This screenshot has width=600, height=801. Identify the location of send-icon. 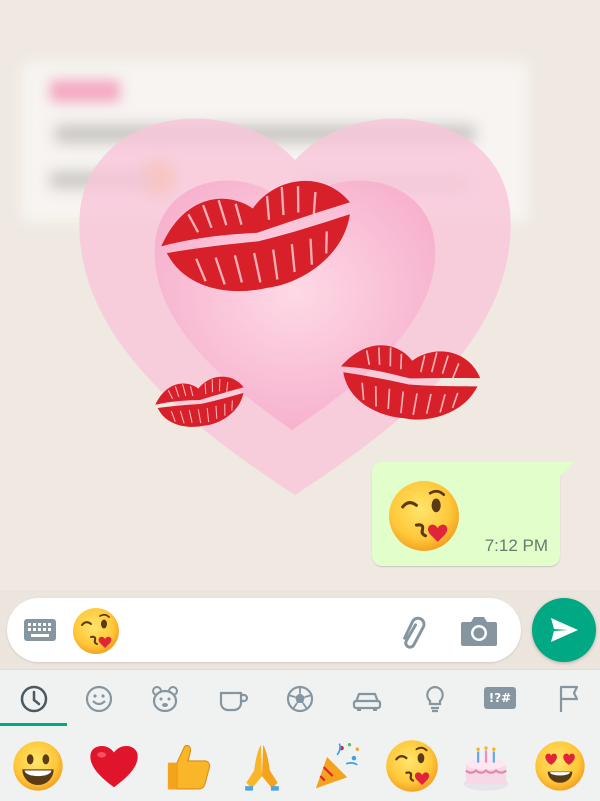
(564, 630).